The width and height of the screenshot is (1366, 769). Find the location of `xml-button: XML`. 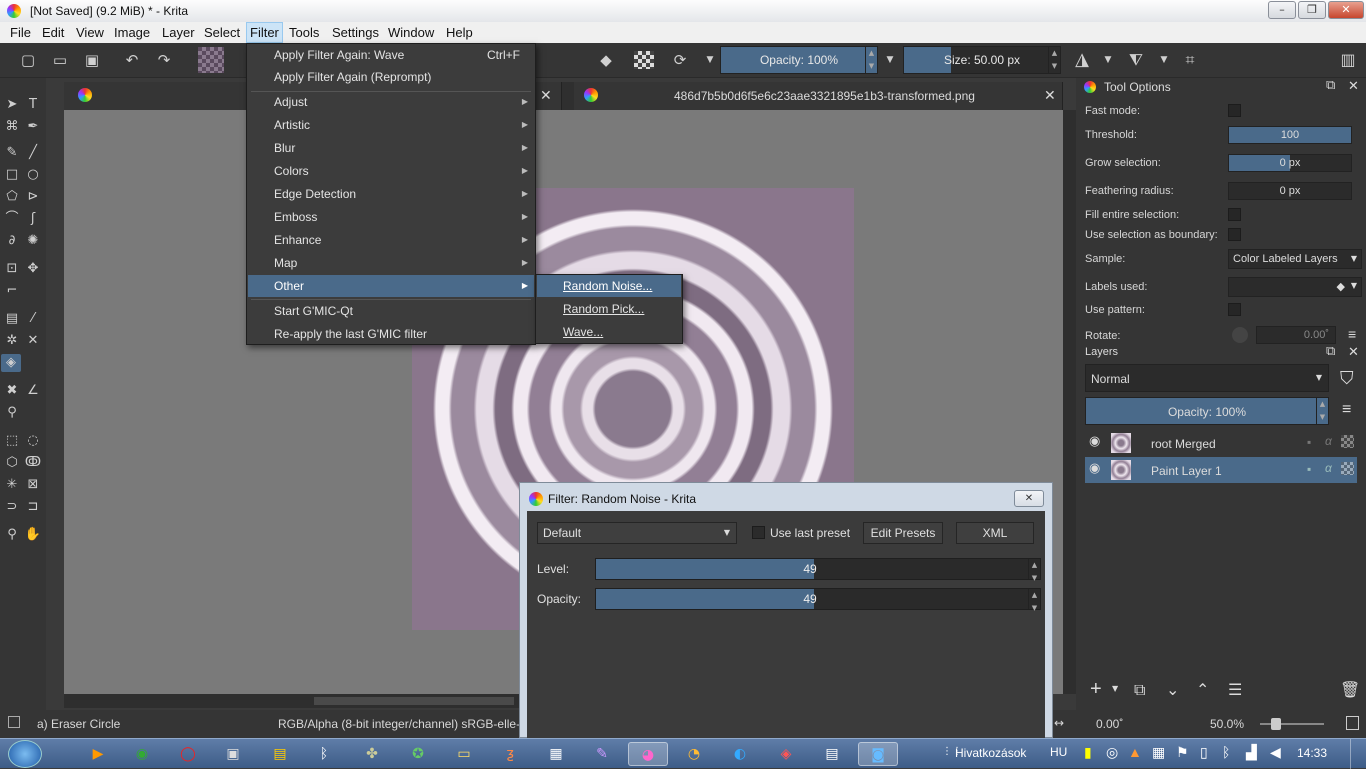

xml-button: XML is located at coordinates (995, 533).